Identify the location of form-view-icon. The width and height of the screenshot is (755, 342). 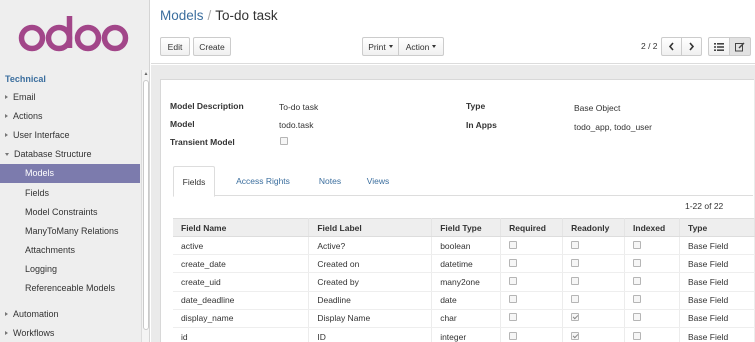
(740, 46).